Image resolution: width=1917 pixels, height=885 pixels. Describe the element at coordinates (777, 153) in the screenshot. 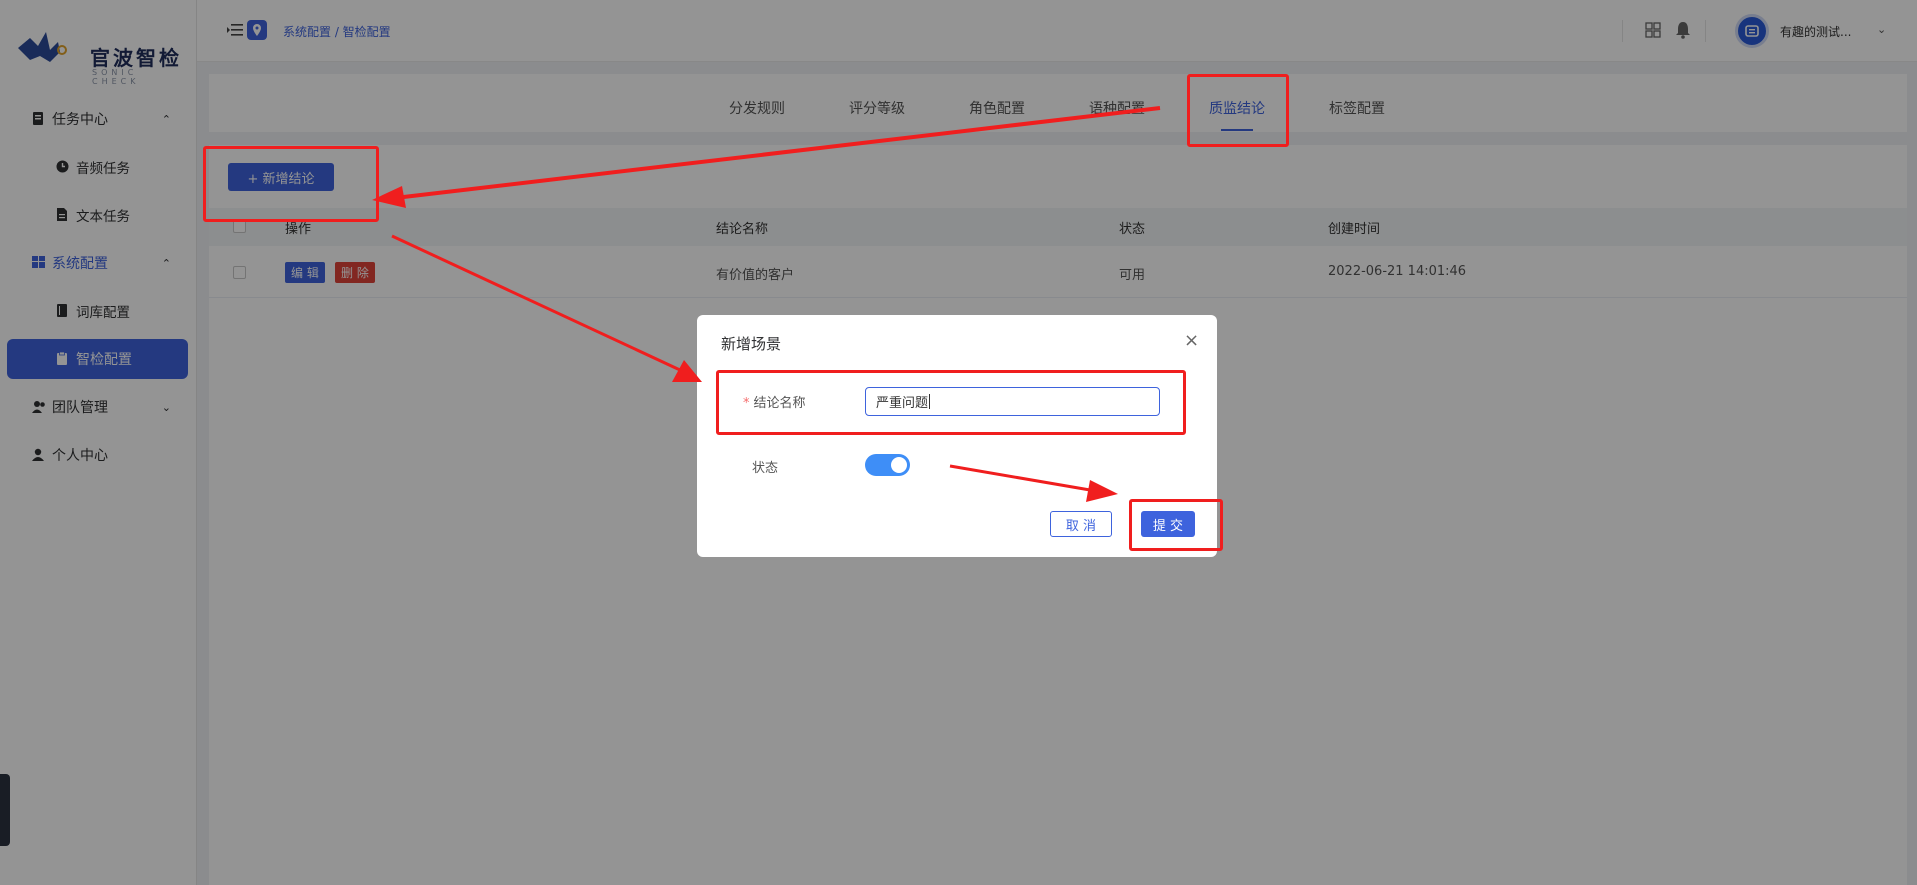

I see `arrow-tab-to-add` at that location.